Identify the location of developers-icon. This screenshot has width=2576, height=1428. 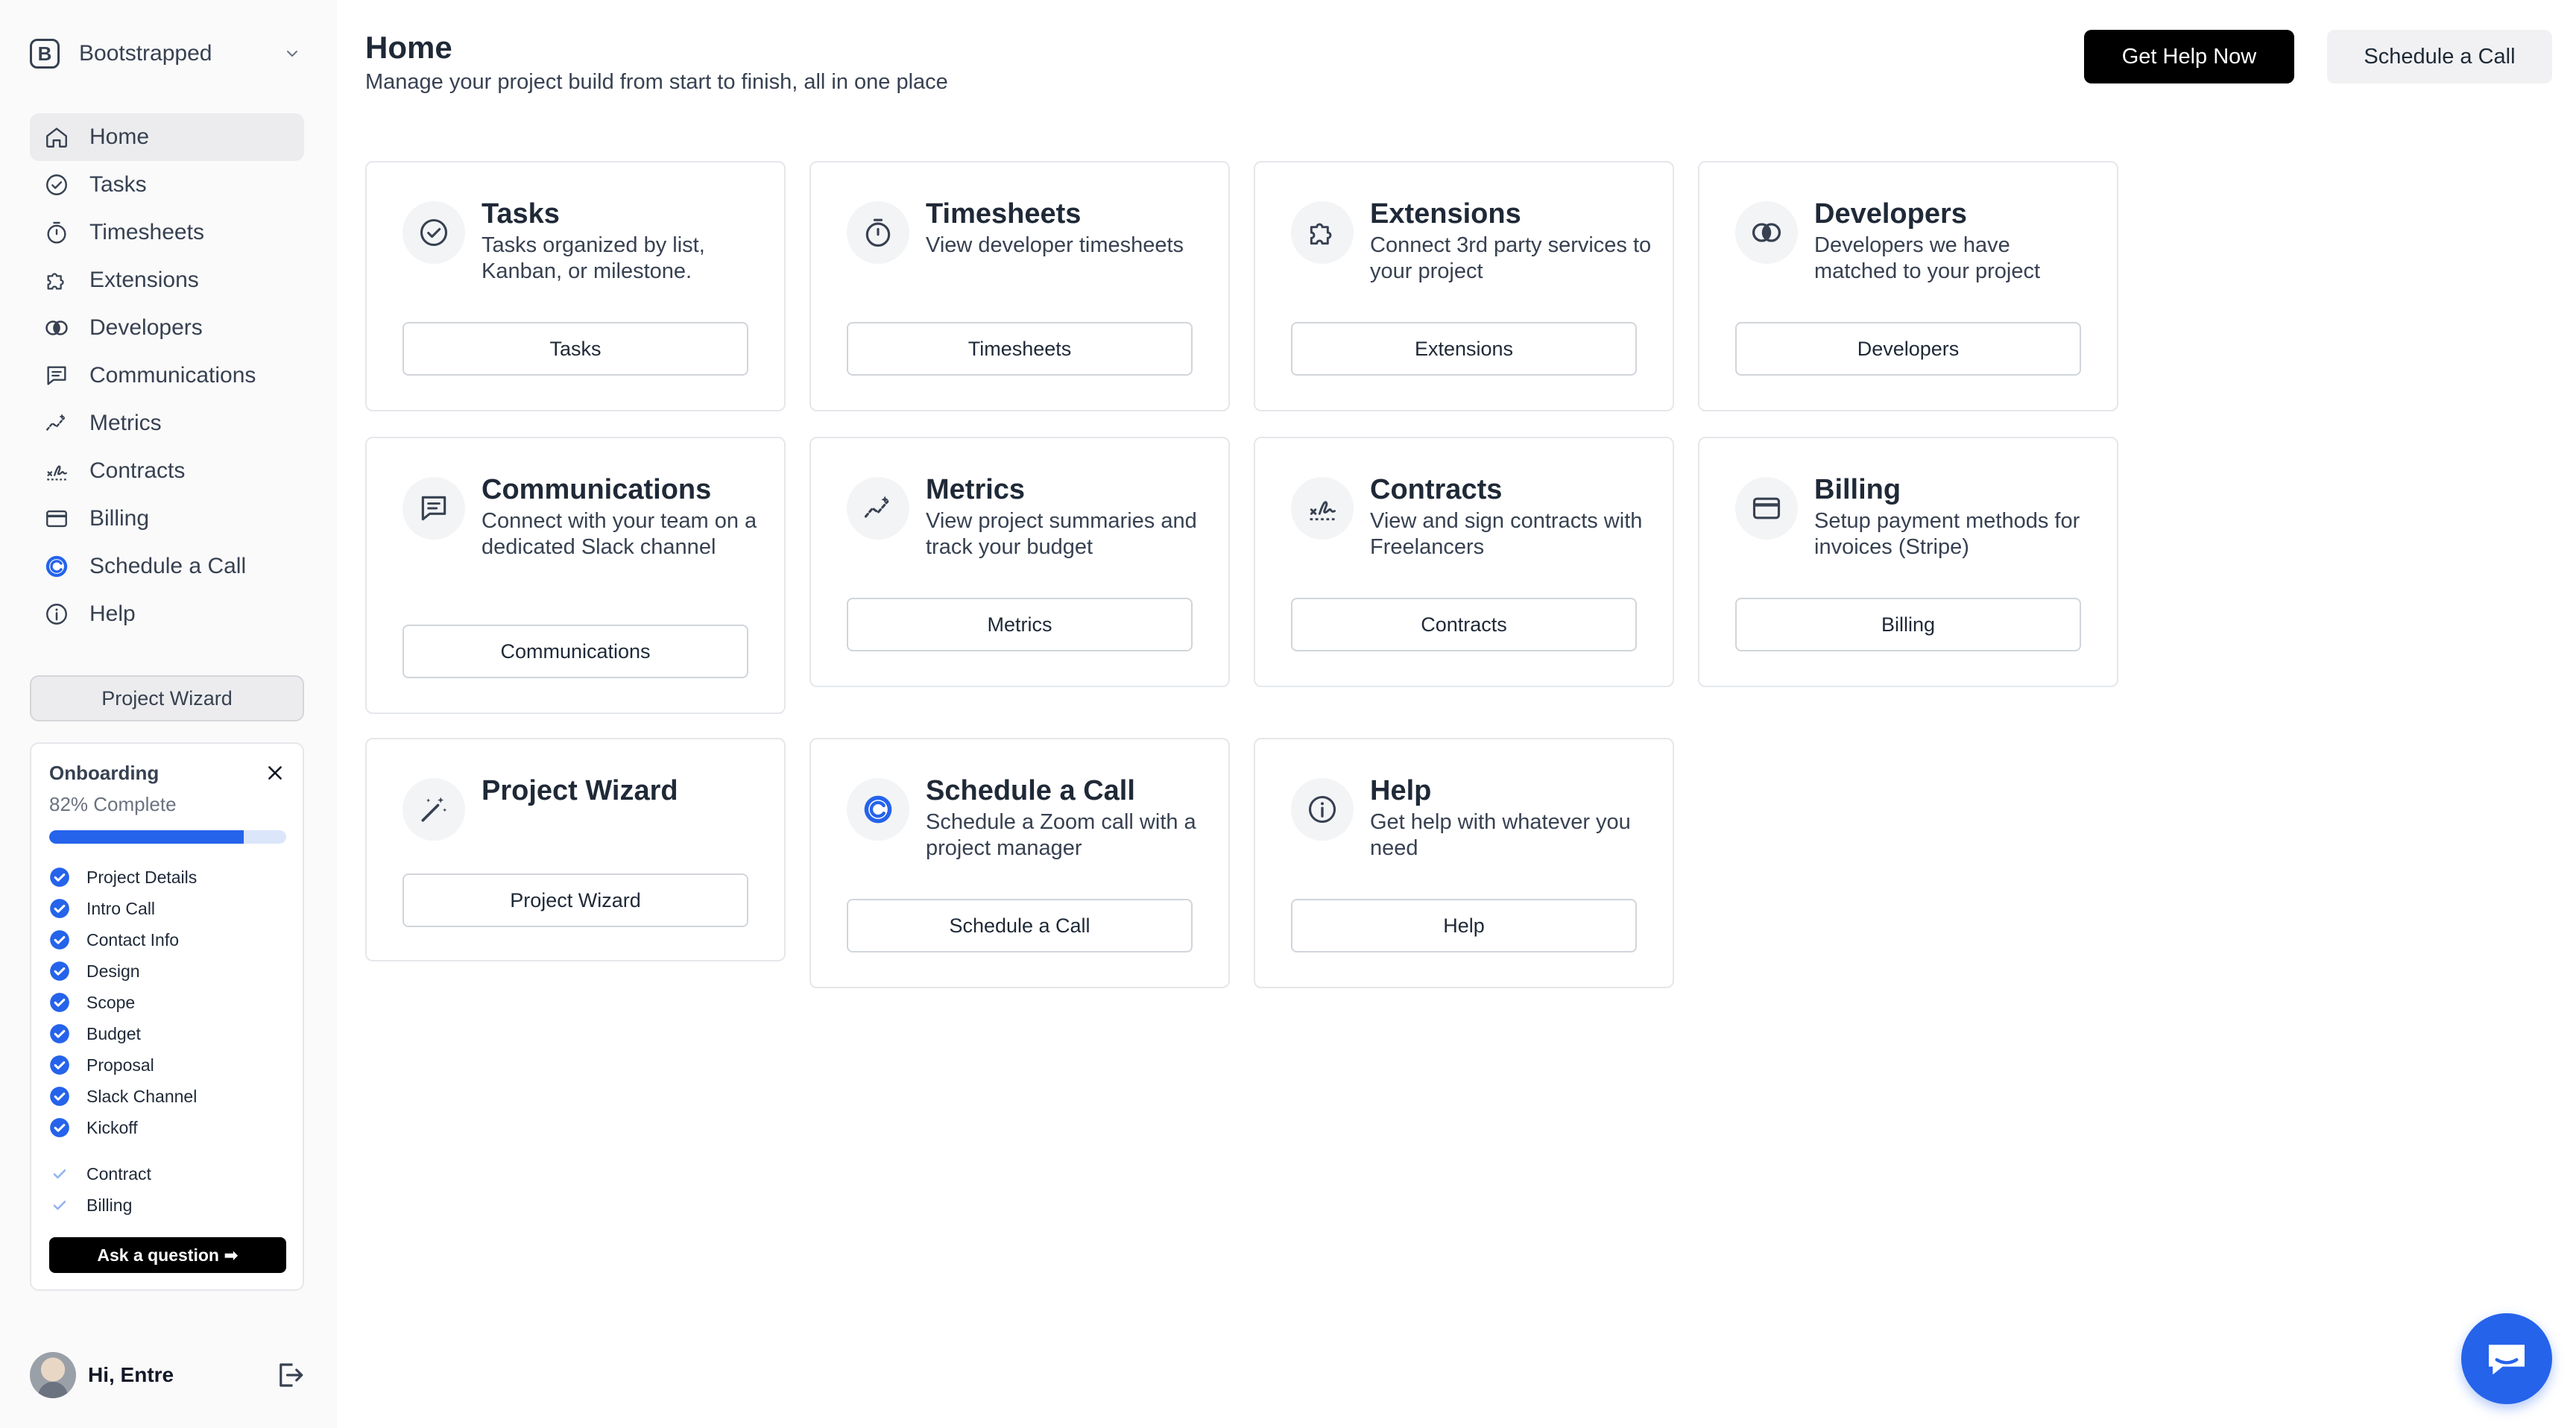
(1767, 232).